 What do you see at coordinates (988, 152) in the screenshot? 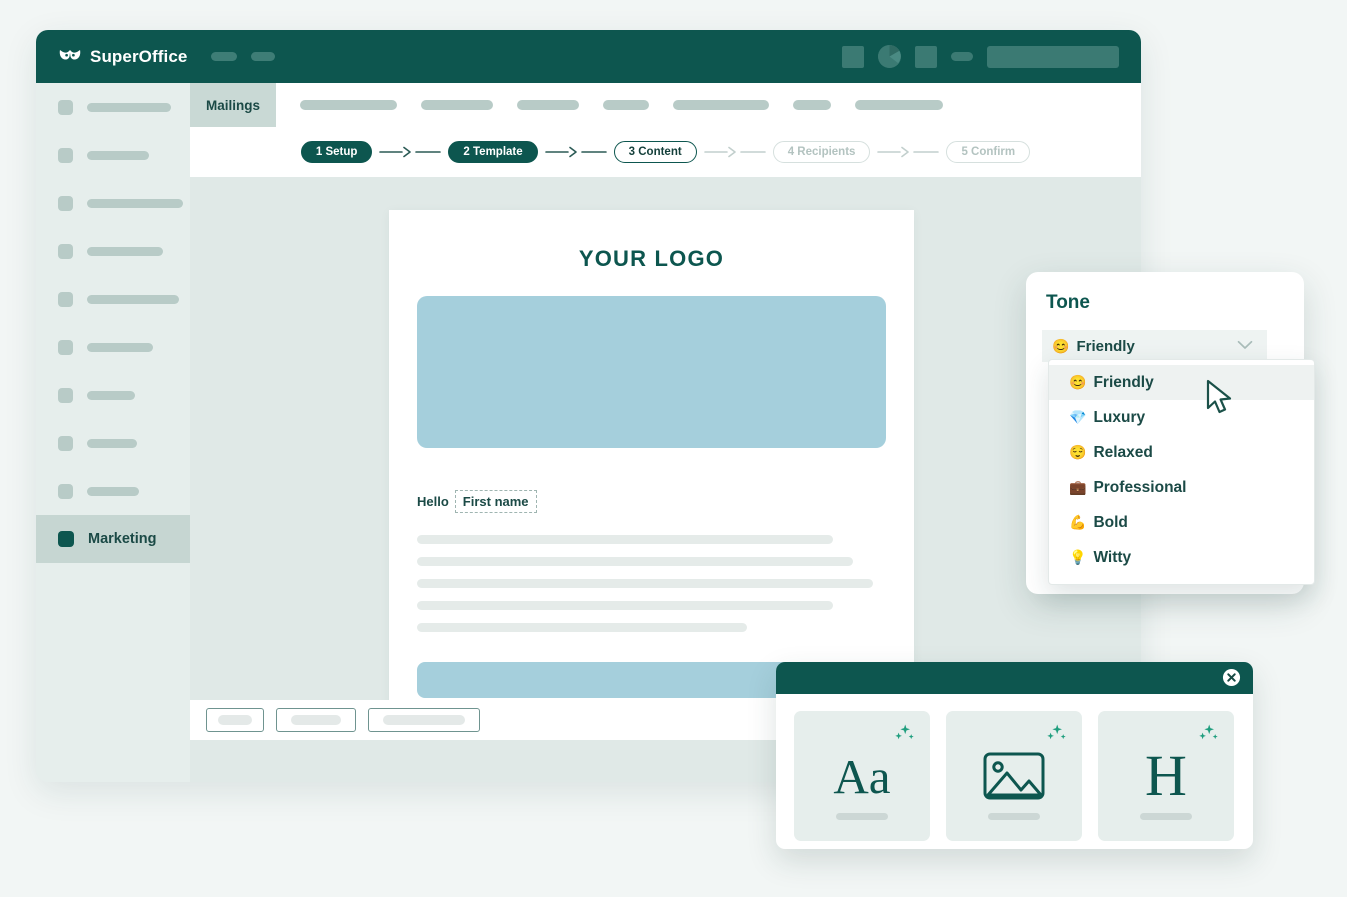
I see `wizard-step-confirm: 5 Confirm` at bounding box center [988, 152].